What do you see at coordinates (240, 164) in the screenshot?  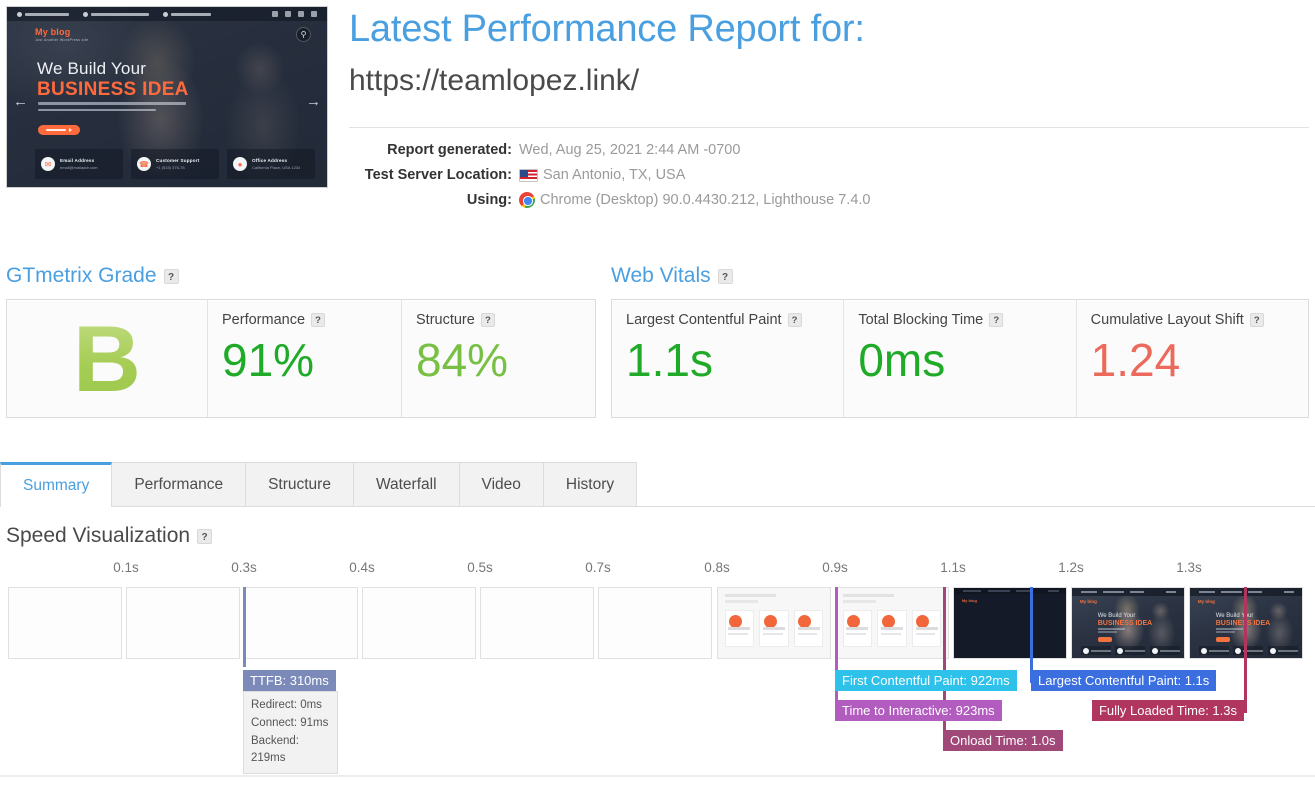 I see `map-pin-icon: ●` at bounding box center [240, 164].